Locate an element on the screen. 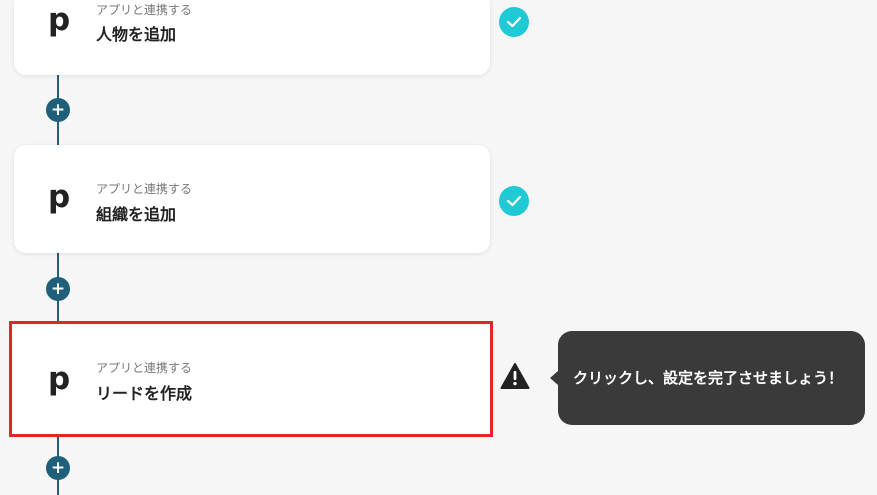  warning-icon is located at coordinates (515, 376).